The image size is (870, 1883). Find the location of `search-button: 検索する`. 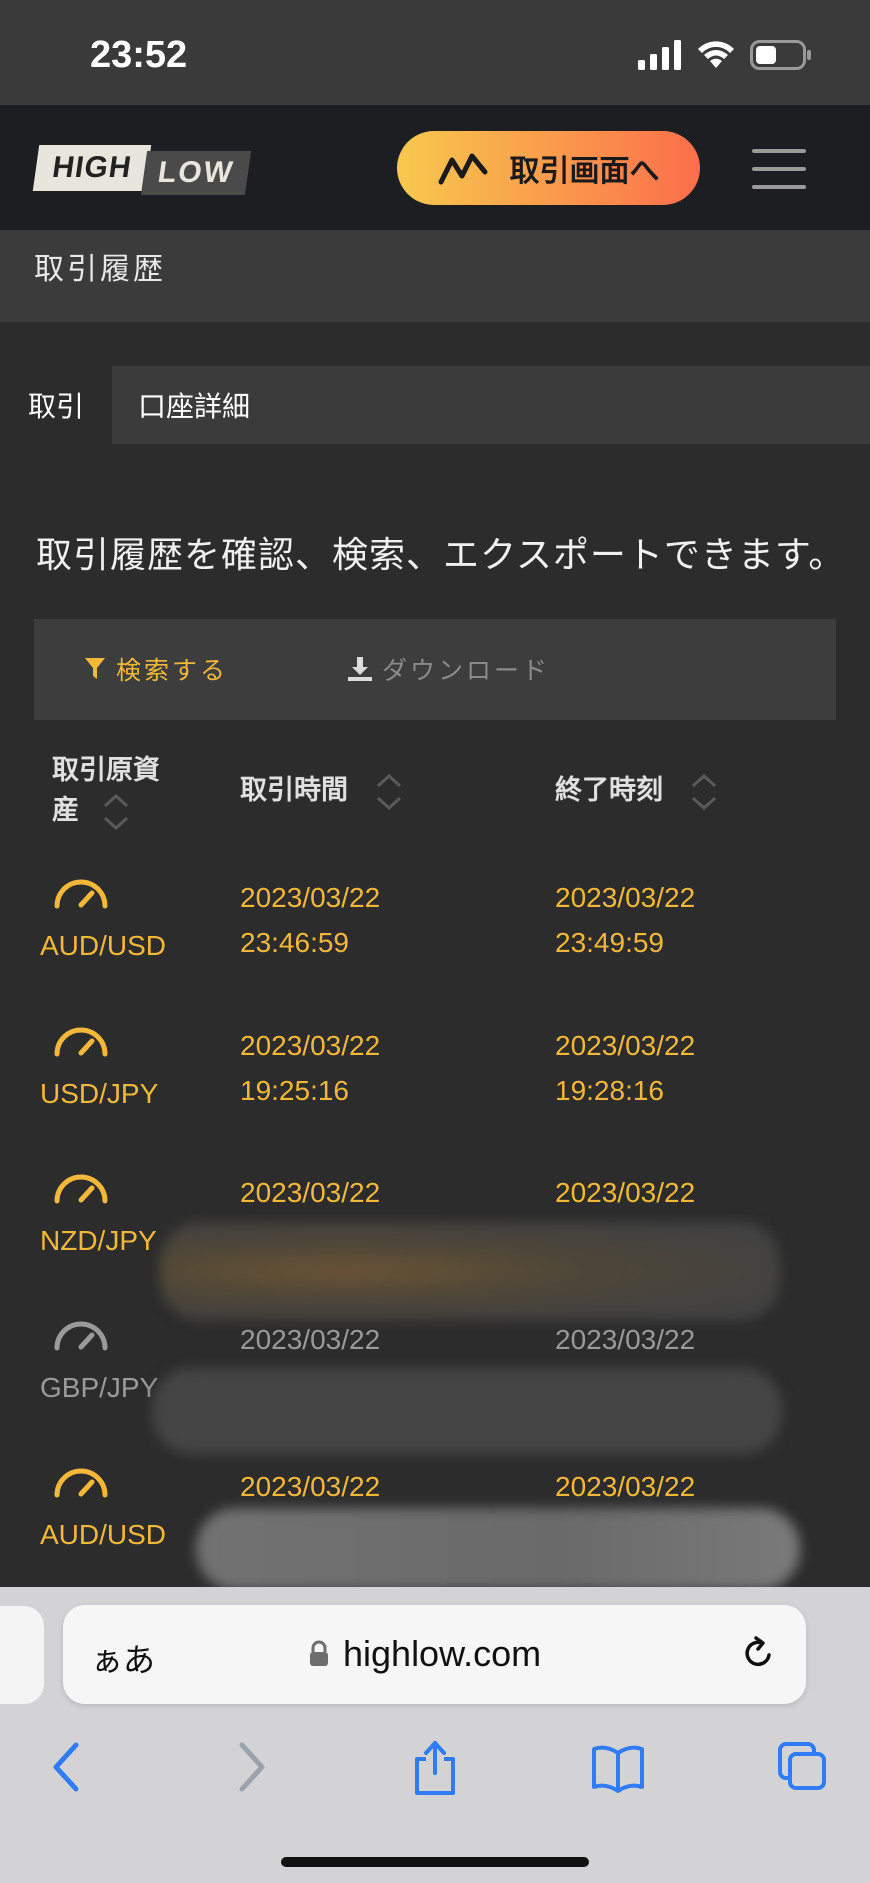

search-button: 検索する is located at coordinates (156, 669).